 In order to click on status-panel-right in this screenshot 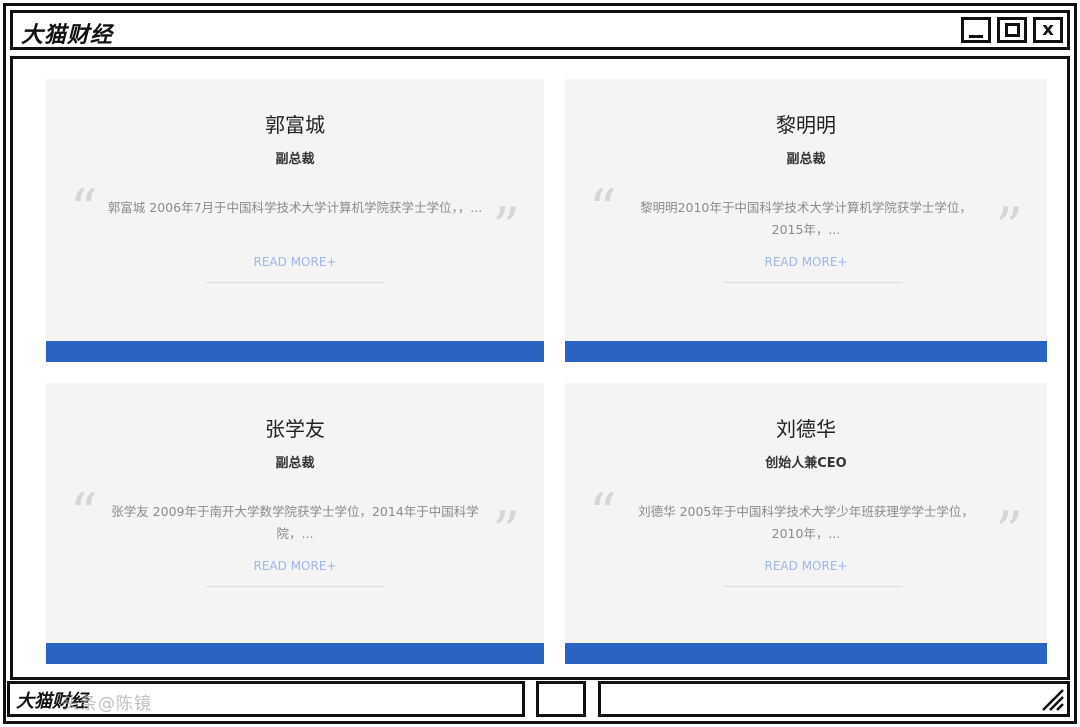, I will do `click(834, 699)`.